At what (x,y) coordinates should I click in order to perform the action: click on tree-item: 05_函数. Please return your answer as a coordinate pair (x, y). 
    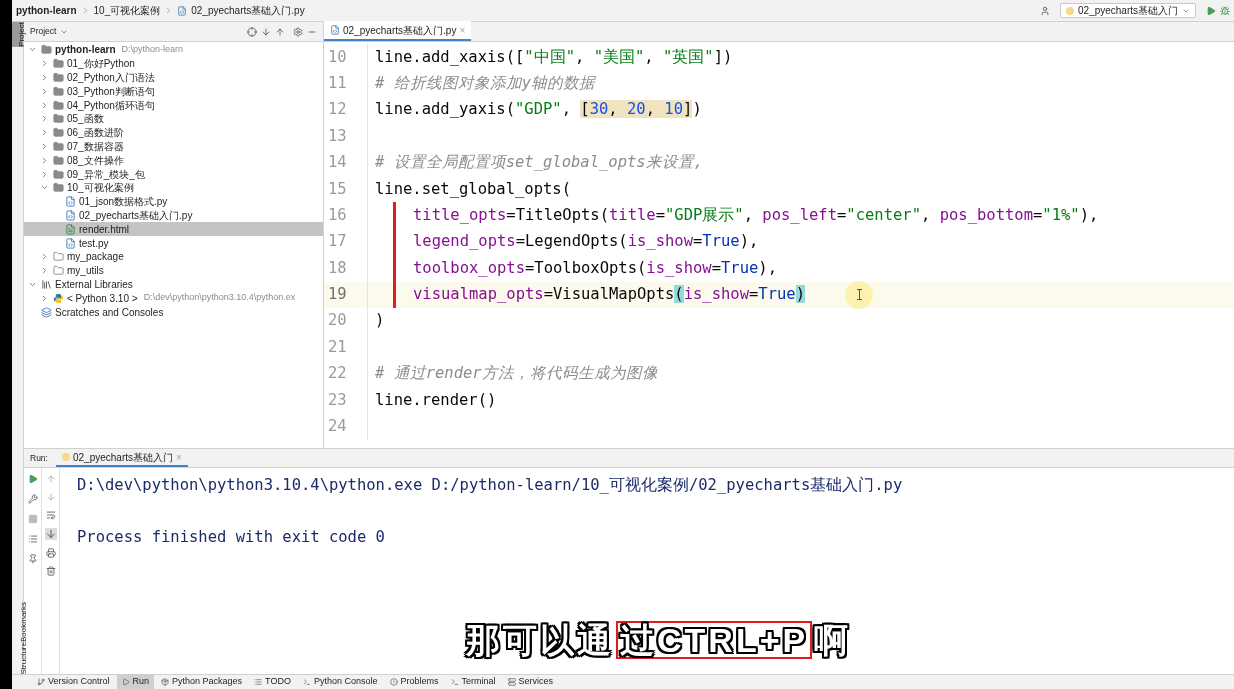
    Looking at the image, I should click on (173, 119).